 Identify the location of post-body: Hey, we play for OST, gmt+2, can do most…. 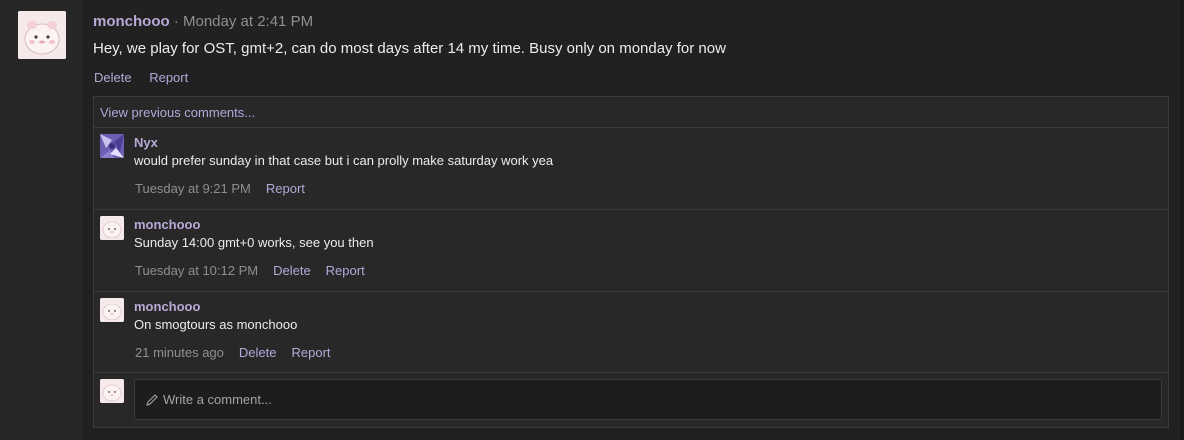
(409, 48).